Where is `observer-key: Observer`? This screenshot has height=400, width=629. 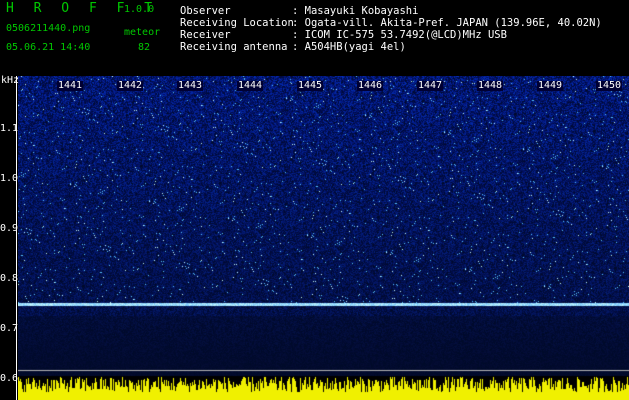
observer-key: Observer is located at coordinates (205, 11).